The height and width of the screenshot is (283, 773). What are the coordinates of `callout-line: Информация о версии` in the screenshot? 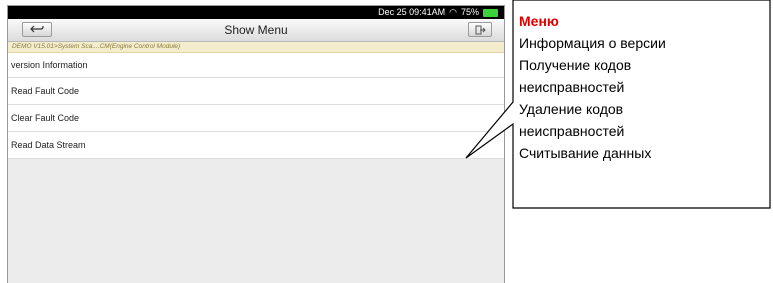 It's located at (592, 43).